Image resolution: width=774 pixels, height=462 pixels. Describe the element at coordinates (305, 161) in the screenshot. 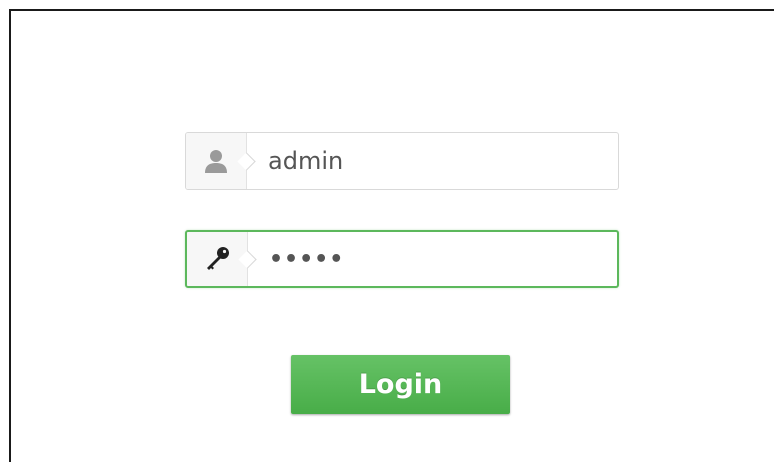

I see `username-value: admin` at that location.